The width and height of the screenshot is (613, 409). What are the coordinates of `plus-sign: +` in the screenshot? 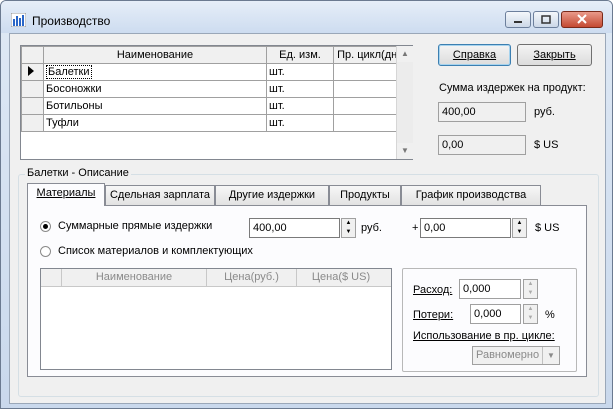 It's located at (415, 228).